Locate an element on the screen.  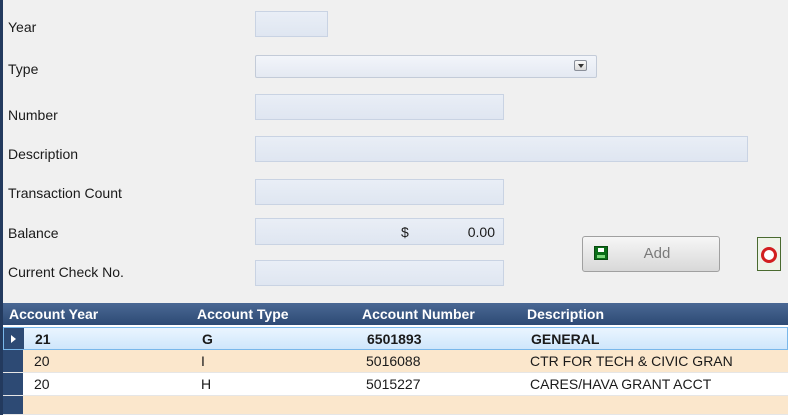
table-row: 20 I 5016088 CTR FOR TECH & CIVIC GRAN is located at coordinates (395, 361).